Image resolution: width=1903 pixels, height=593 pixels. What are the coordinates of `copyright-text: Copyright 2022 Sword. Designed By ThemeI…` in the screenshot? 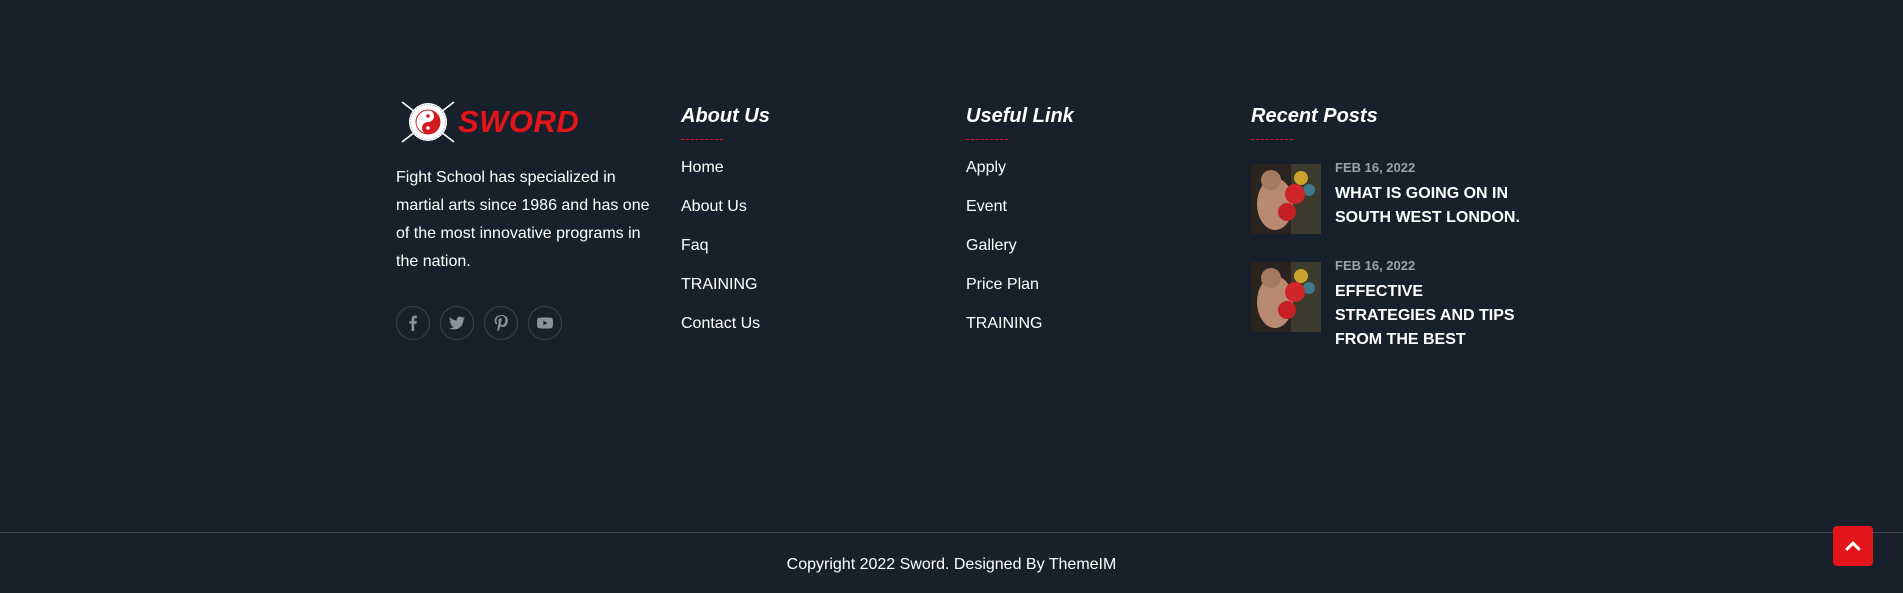 It's located at (951, 564).